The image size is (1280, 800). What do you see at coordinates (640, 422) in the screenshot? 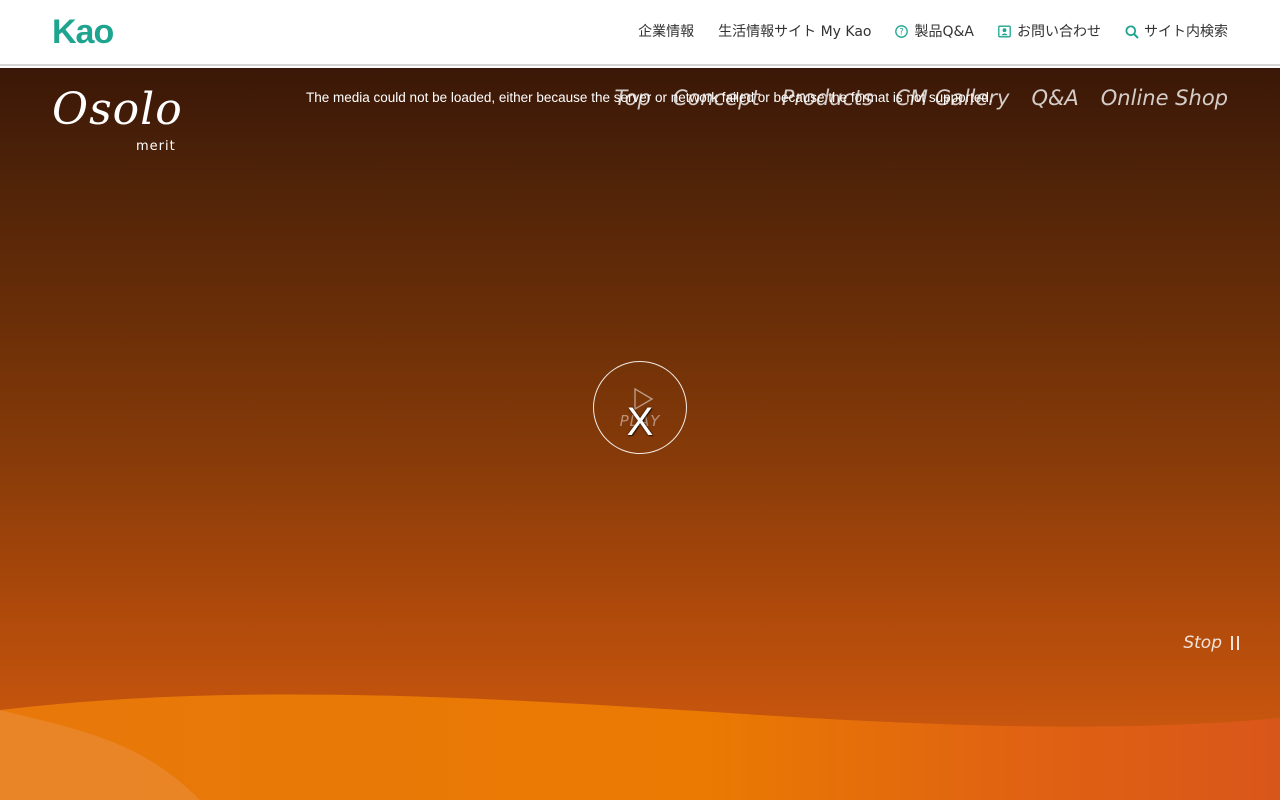
I see `media-error-x: X` at bounding box center [640, 422].